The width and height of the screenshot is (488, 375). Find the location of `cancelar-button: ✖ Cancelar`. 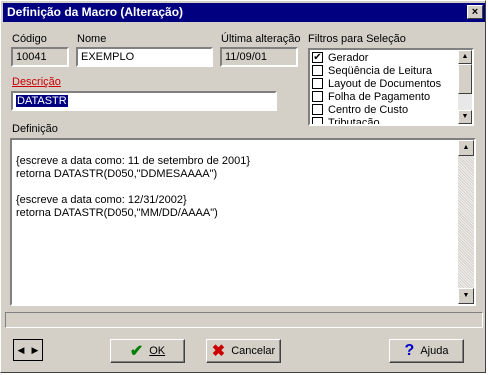

cancelar-button: ✖ Cancelar is located at coordinates (243, 351).